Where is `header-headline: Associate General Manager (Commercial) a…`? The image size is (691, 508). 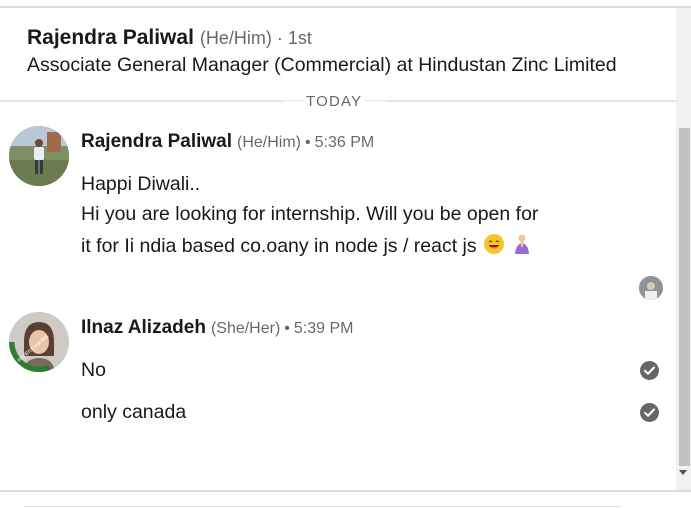 header-headline: Associate General Manager (Commercial) a… is located at coordinates (322, 65).